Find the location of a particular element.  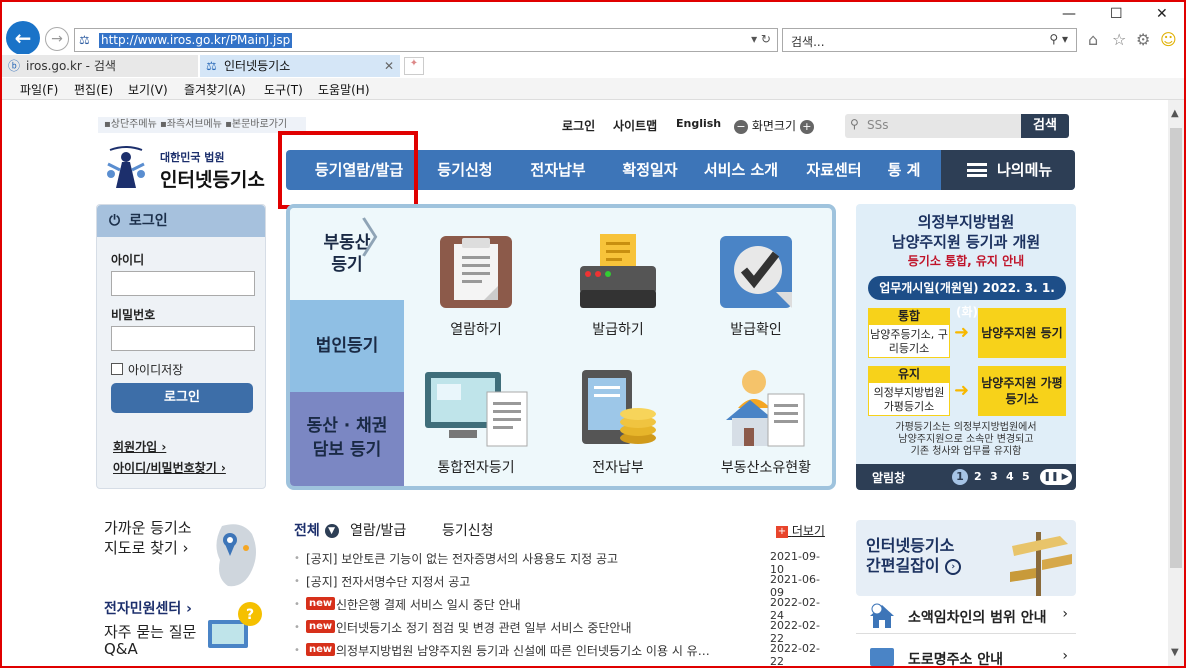

browser-tab-iros: ⚖ 인터넷등기소 ✕ is located at coordinates (300, 66).